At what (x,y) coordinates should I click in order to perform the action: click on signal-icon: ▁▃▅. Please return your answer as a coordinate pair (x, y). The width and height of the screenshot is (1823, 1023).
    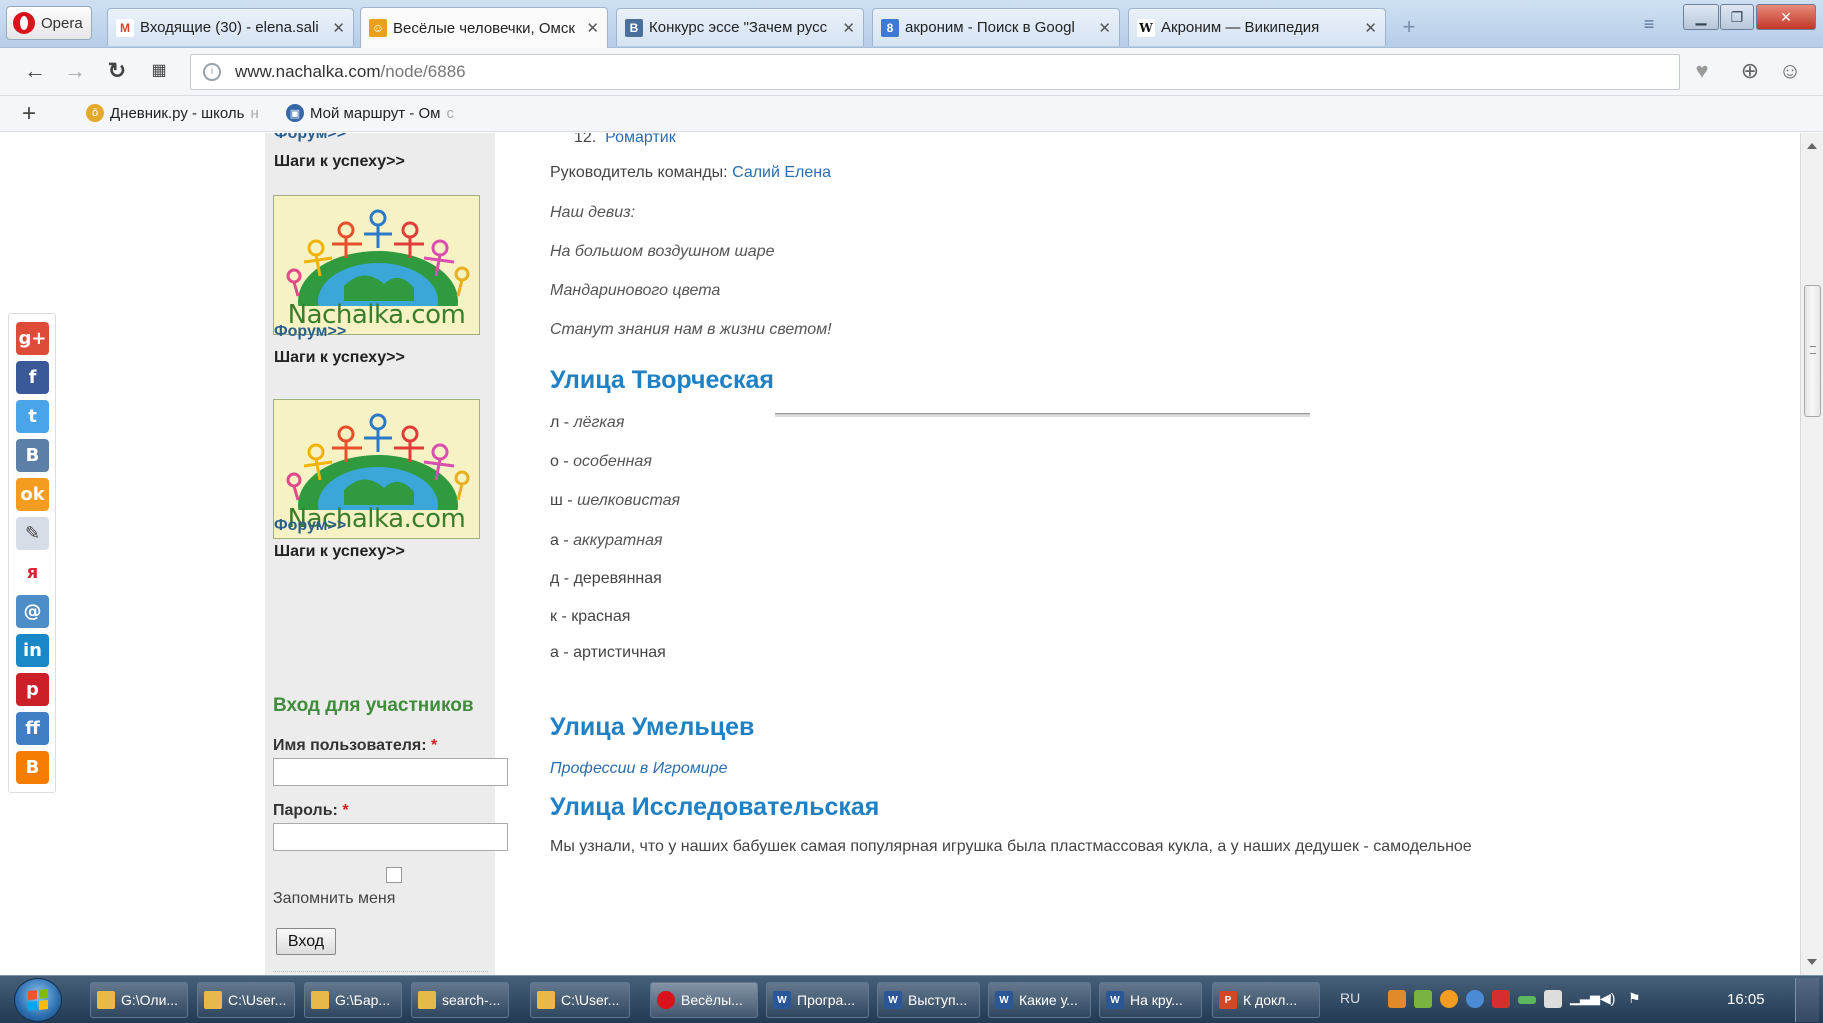
    Looking at the image, I should click on (1585, 999).